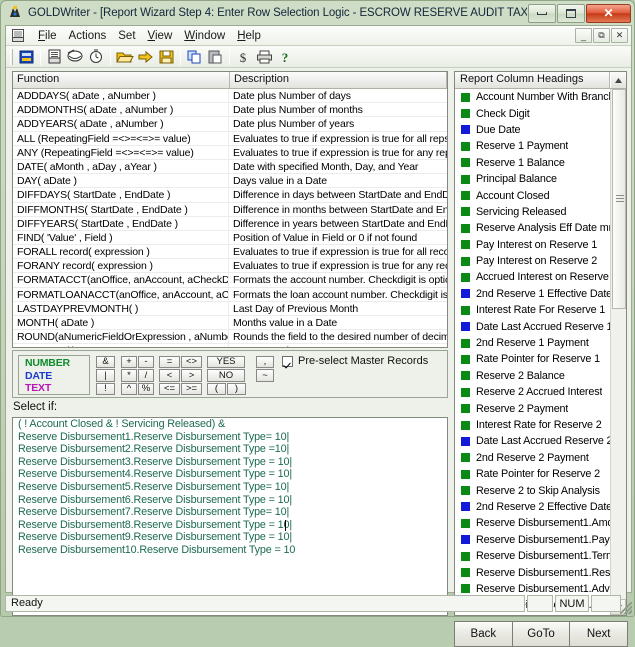 This screenshot has height=647, width=635. What do you see at coordinates (532, 408) in the screenshot?
I see `list-item: Reserve 2 Payment` at bounding box center [532, 408].